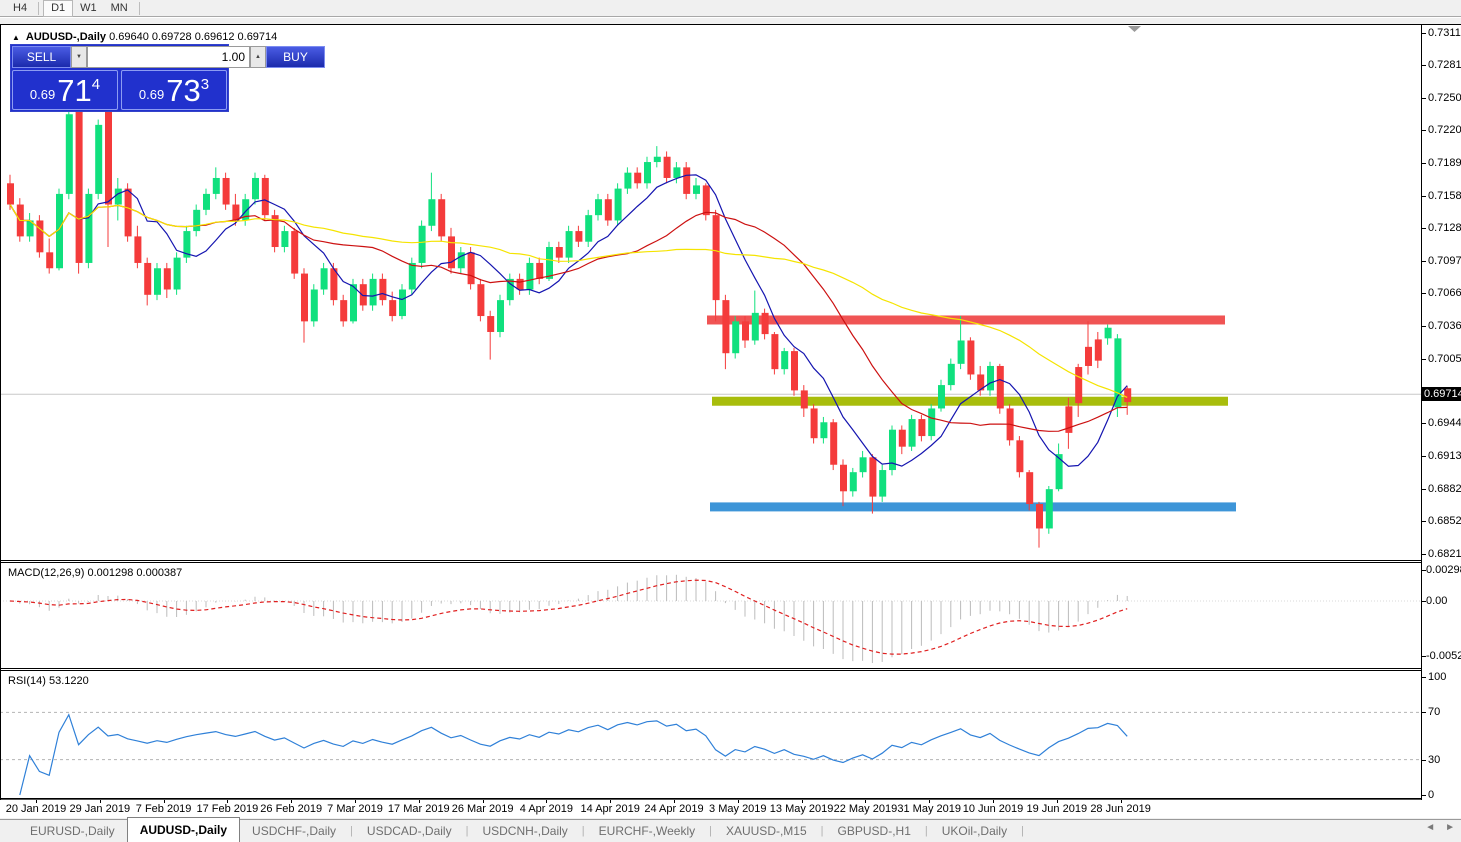  I want to click on timeframe-h4-button: H4, so click(20, 8).